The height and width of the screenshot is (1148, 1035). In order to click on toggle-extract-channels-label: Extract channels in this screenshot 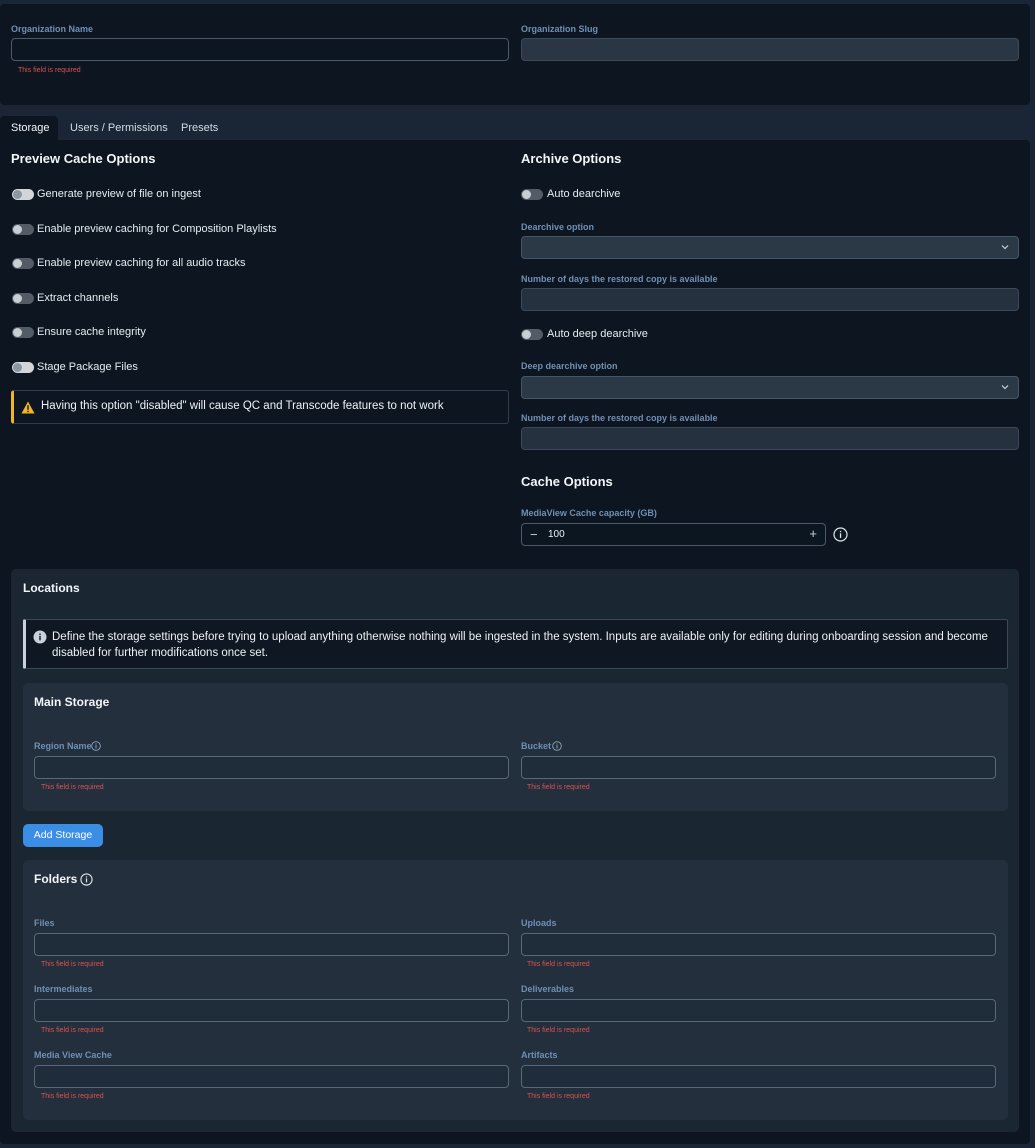, I will do `click(78, 298)`.